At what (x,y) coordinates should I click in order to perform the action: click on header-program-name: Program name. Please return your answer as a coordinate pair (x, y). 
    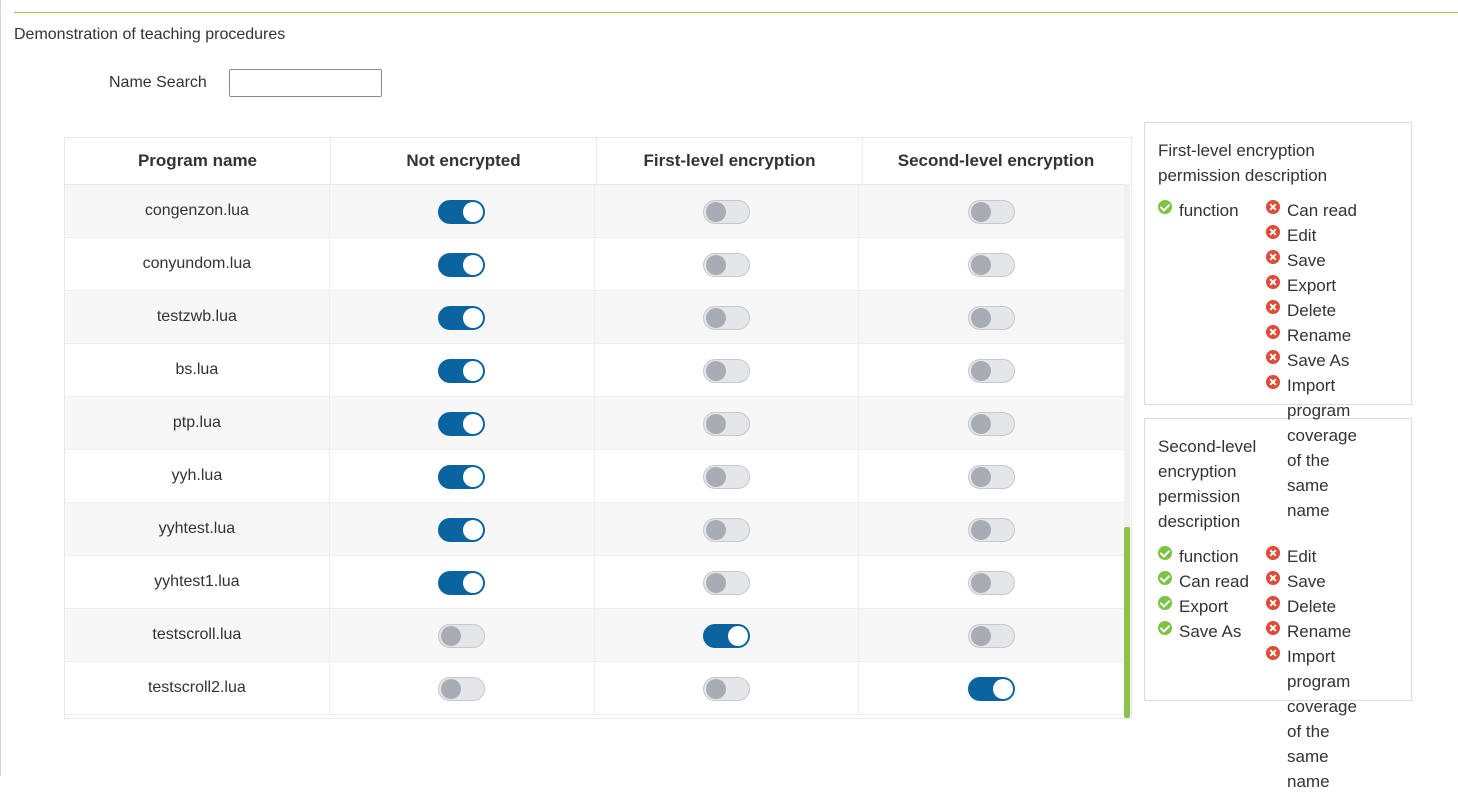
    Looking at the image, I should click on (198, 161).